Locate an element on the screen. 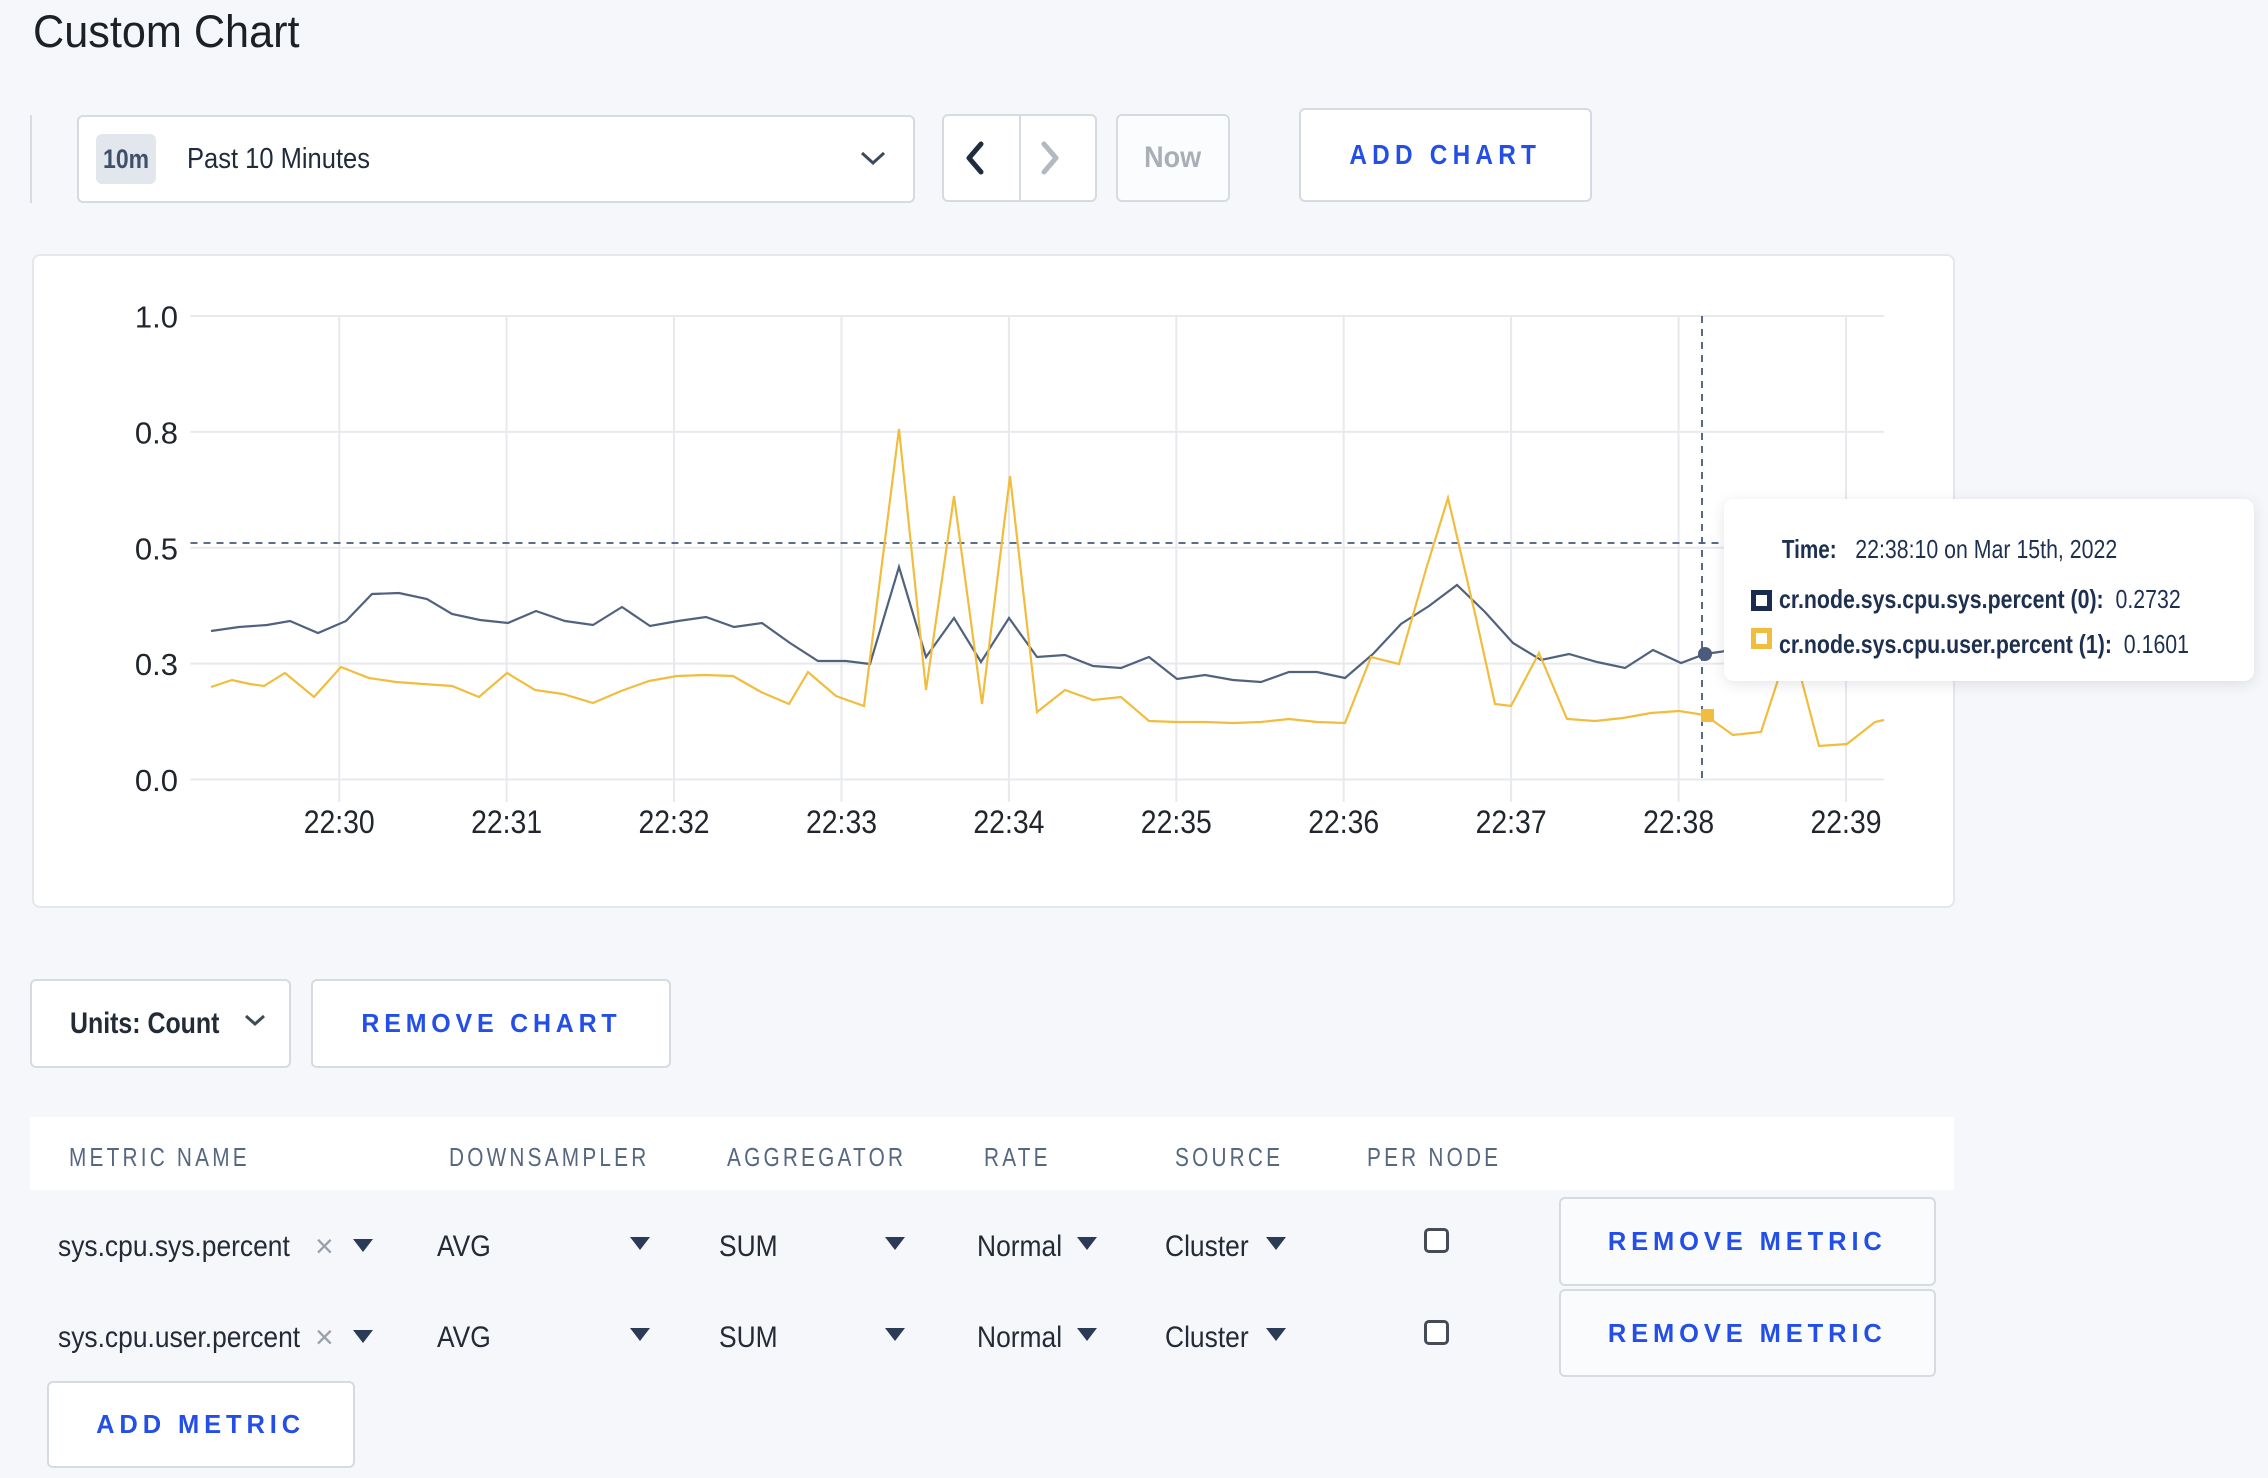 This screenshot has height=1478, width=2268. svg-text: 22:32 is located at coordinates (674, 822).